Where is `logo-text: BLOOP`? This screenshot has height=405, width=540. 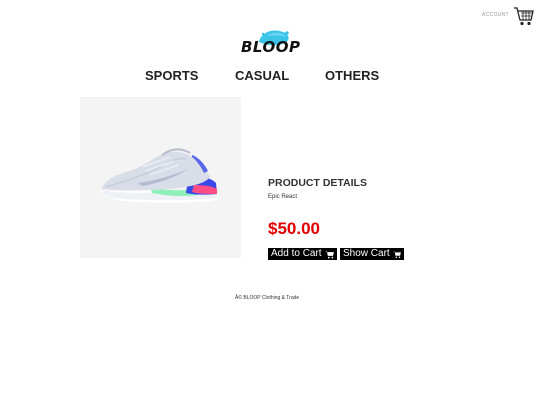 logo-text: BLOOP is located at coordinates (271, 47).